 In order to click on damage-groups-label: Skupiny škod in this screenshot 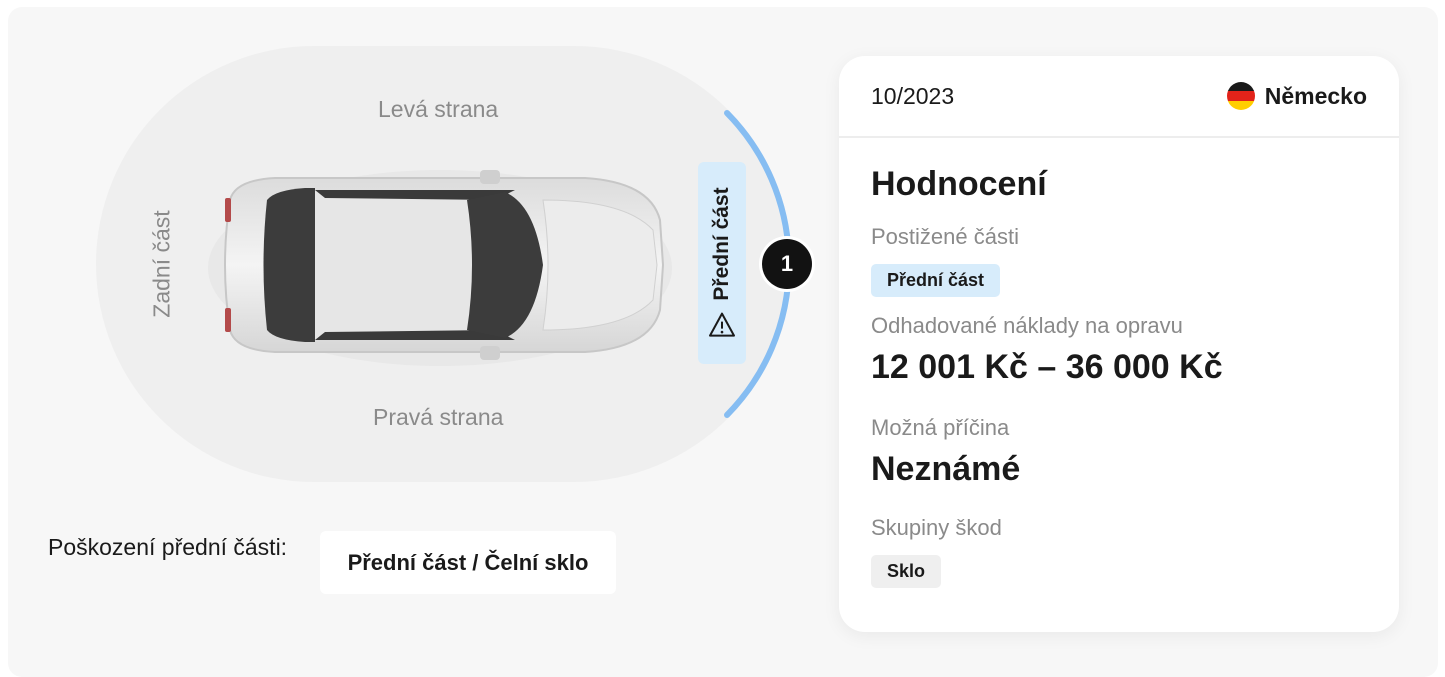, I will do `click(936, 527)`.